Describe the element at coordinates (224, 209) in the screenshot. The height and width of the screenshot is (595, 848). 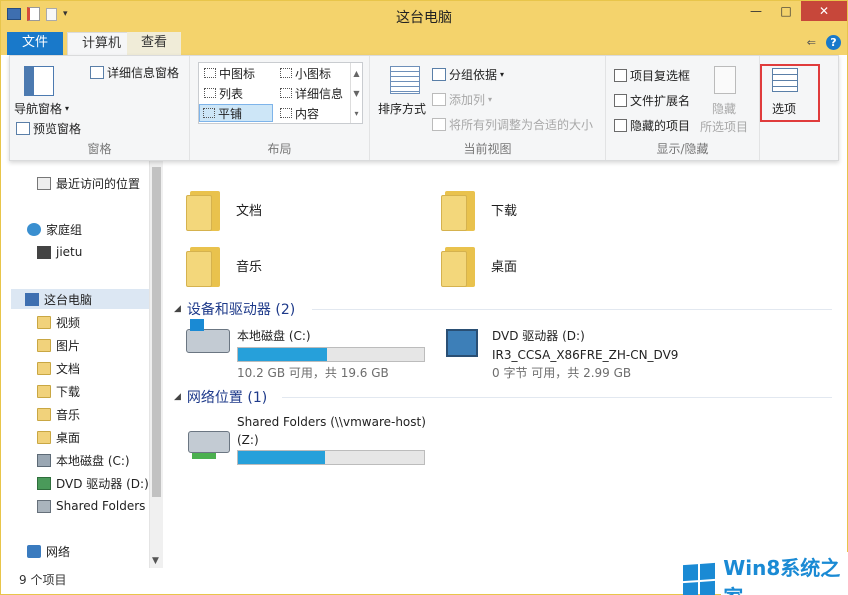
I see `folder-documents: 文档` at that location.